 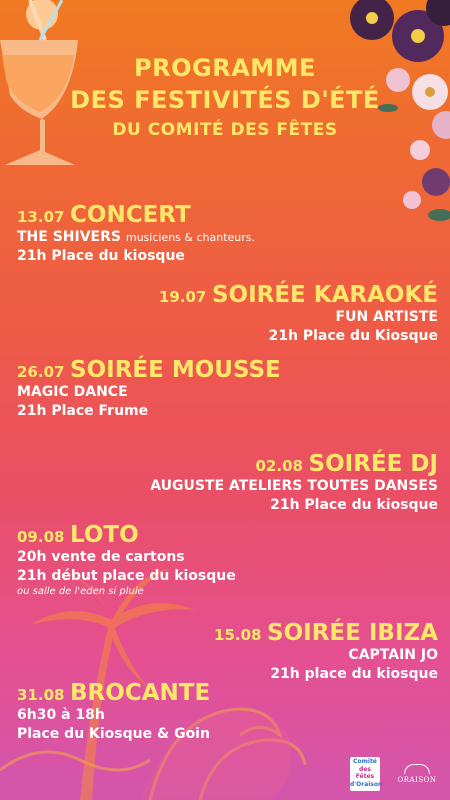 I want to click on event-line-2: 21h début place du kiosque, so click(x=126, y=575).